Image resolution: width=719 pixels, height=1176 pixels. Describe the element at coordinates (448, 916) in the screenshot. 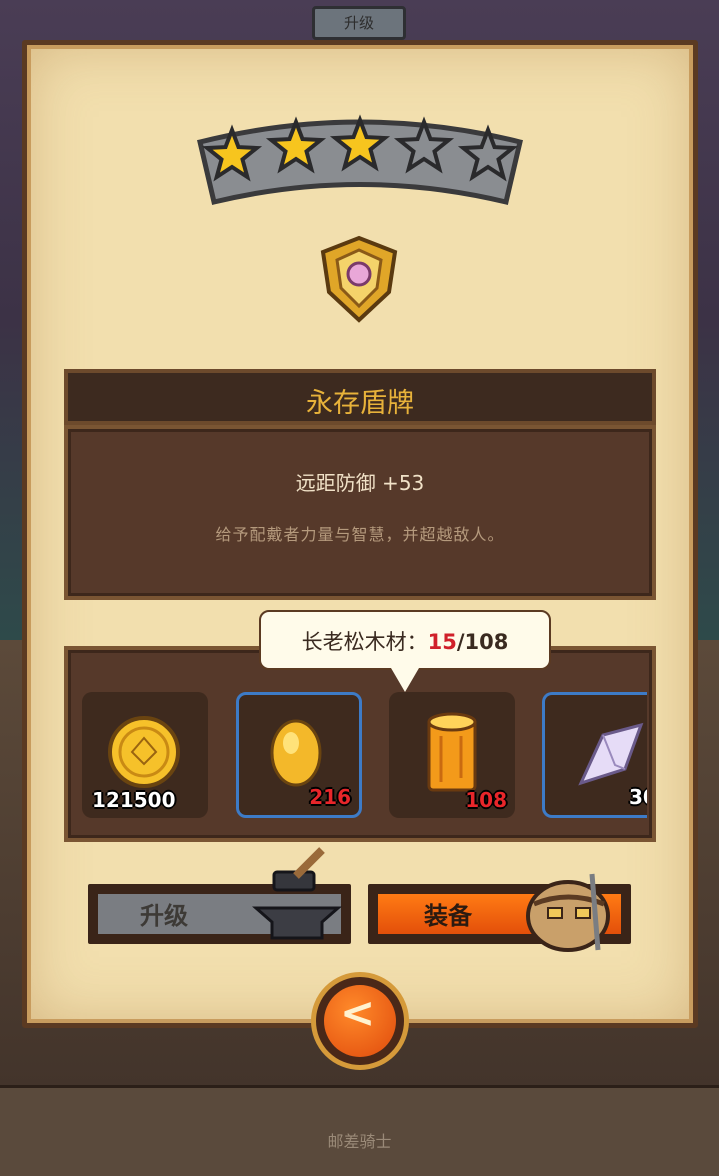

I see `equip-button-label: 装备` at that location.